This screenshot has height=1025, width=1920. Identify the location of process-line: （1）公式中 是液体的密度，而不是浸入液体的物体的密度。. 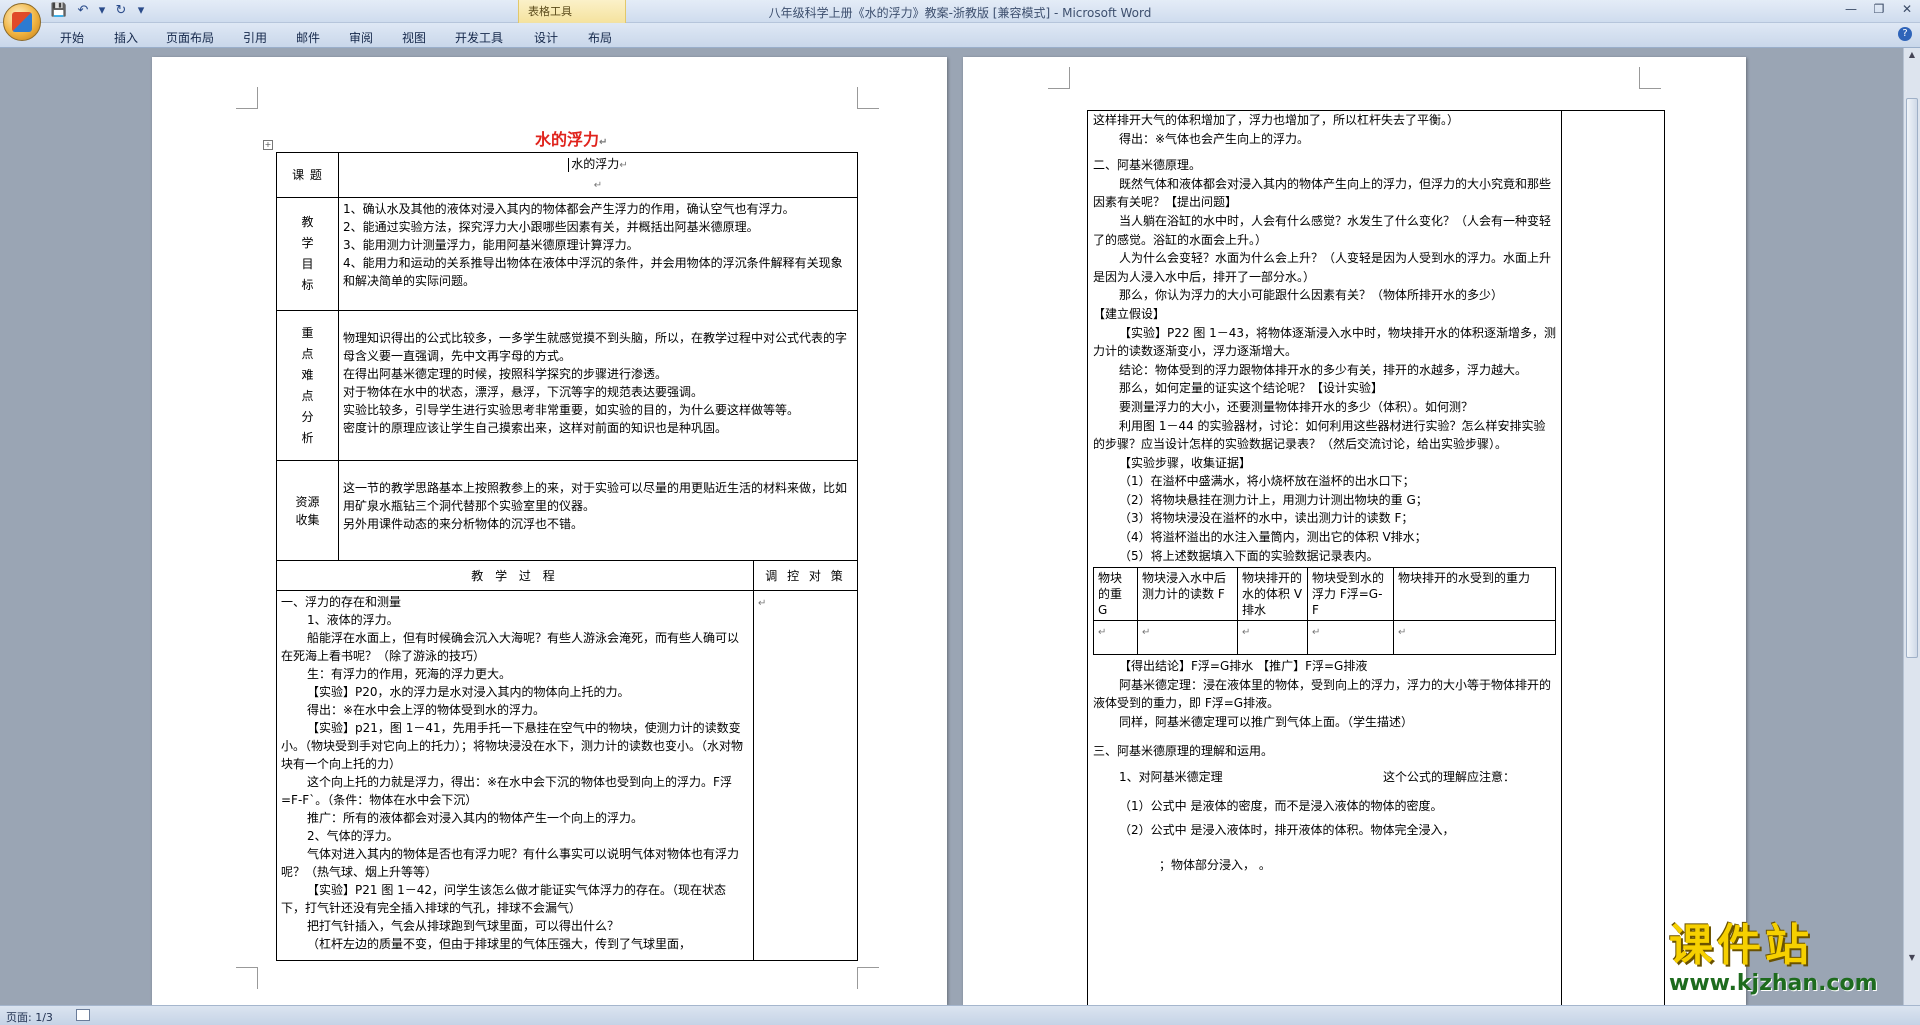
(1281, 805).